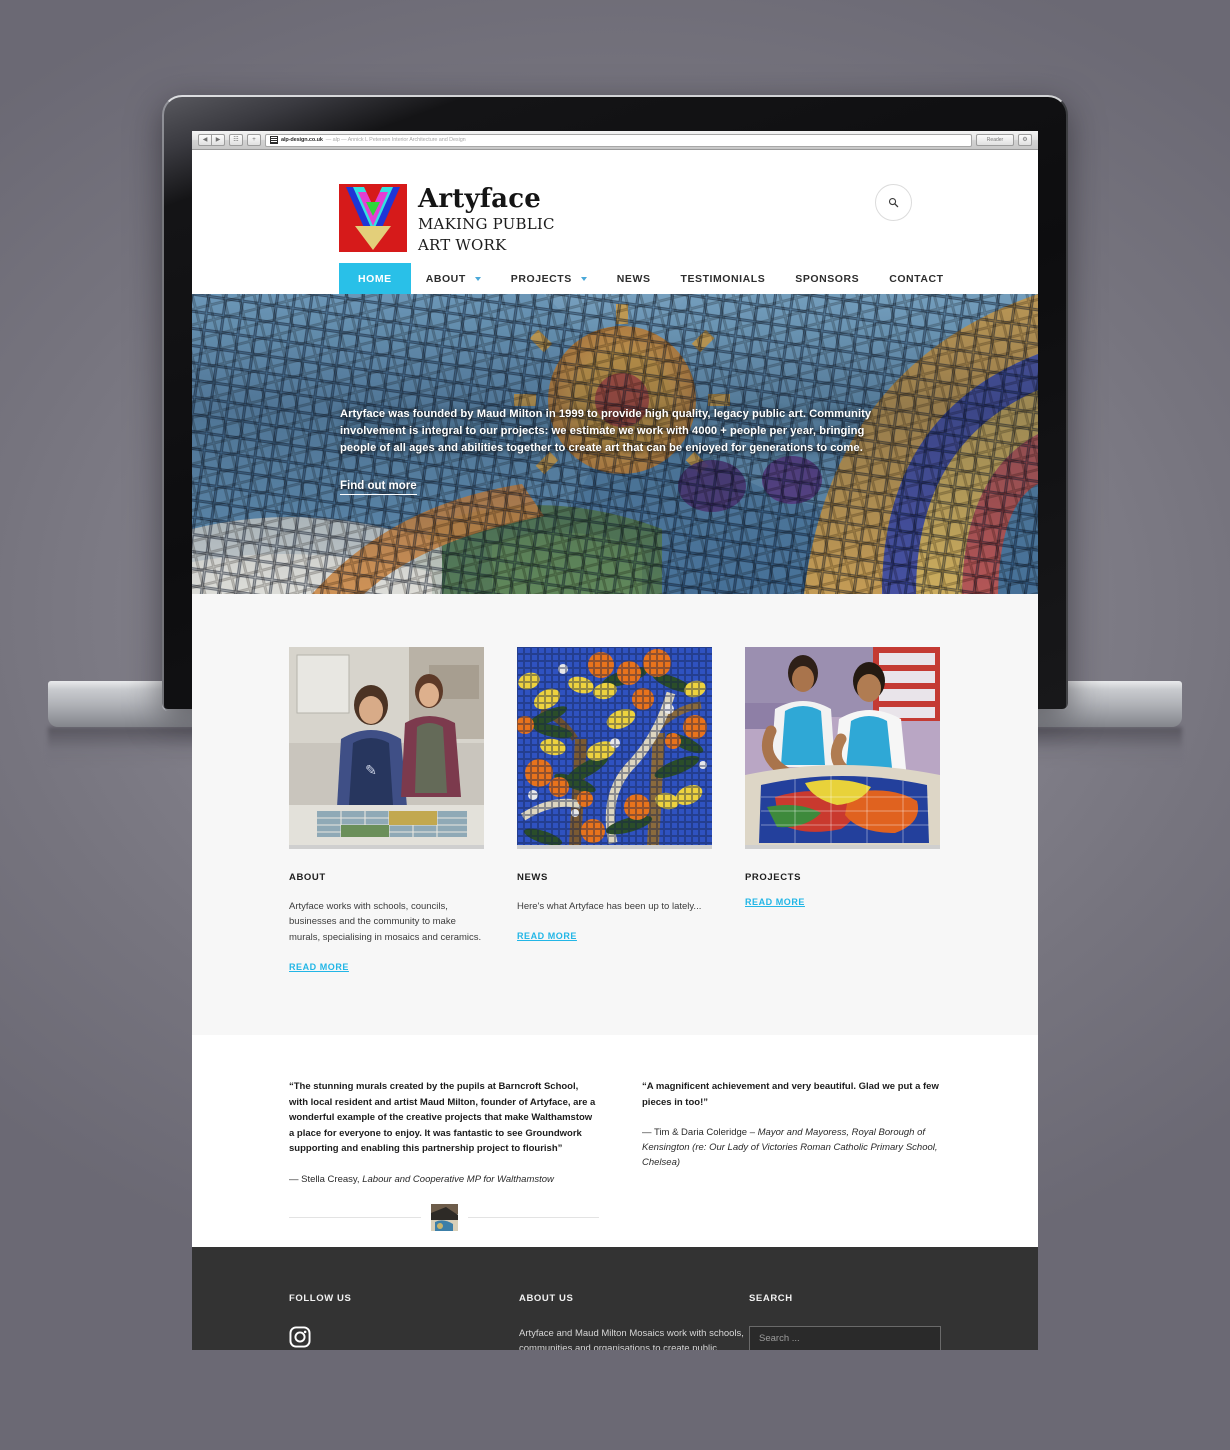  Describe the element at coordinates (320, 1298) in the screenshot. I see `footer-follow-heading: FOLLOW US` at that location.